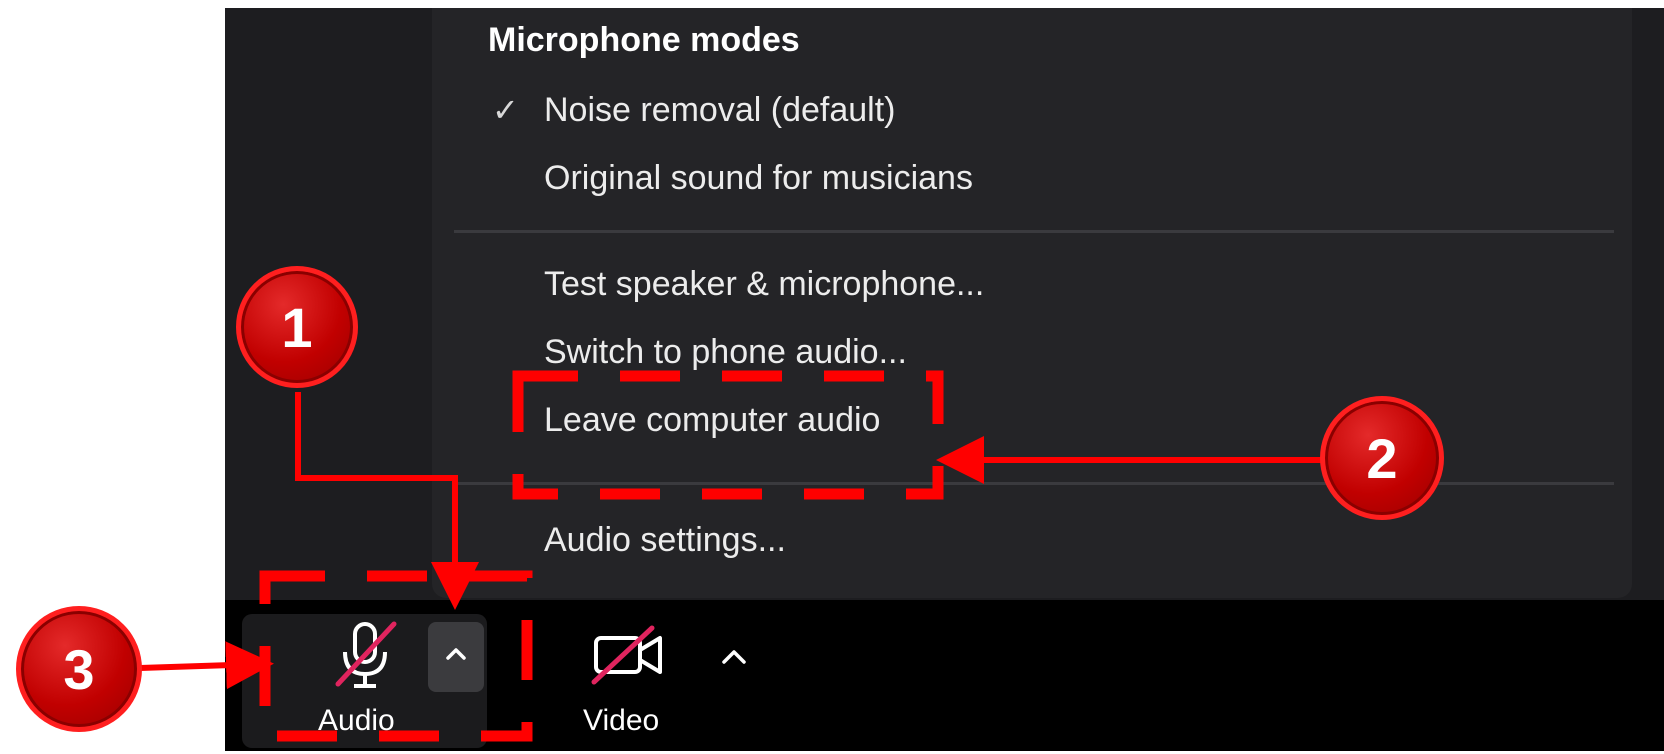  I want to click on menu-item-noise-removal: Noise removal (default), so click(719, 110).